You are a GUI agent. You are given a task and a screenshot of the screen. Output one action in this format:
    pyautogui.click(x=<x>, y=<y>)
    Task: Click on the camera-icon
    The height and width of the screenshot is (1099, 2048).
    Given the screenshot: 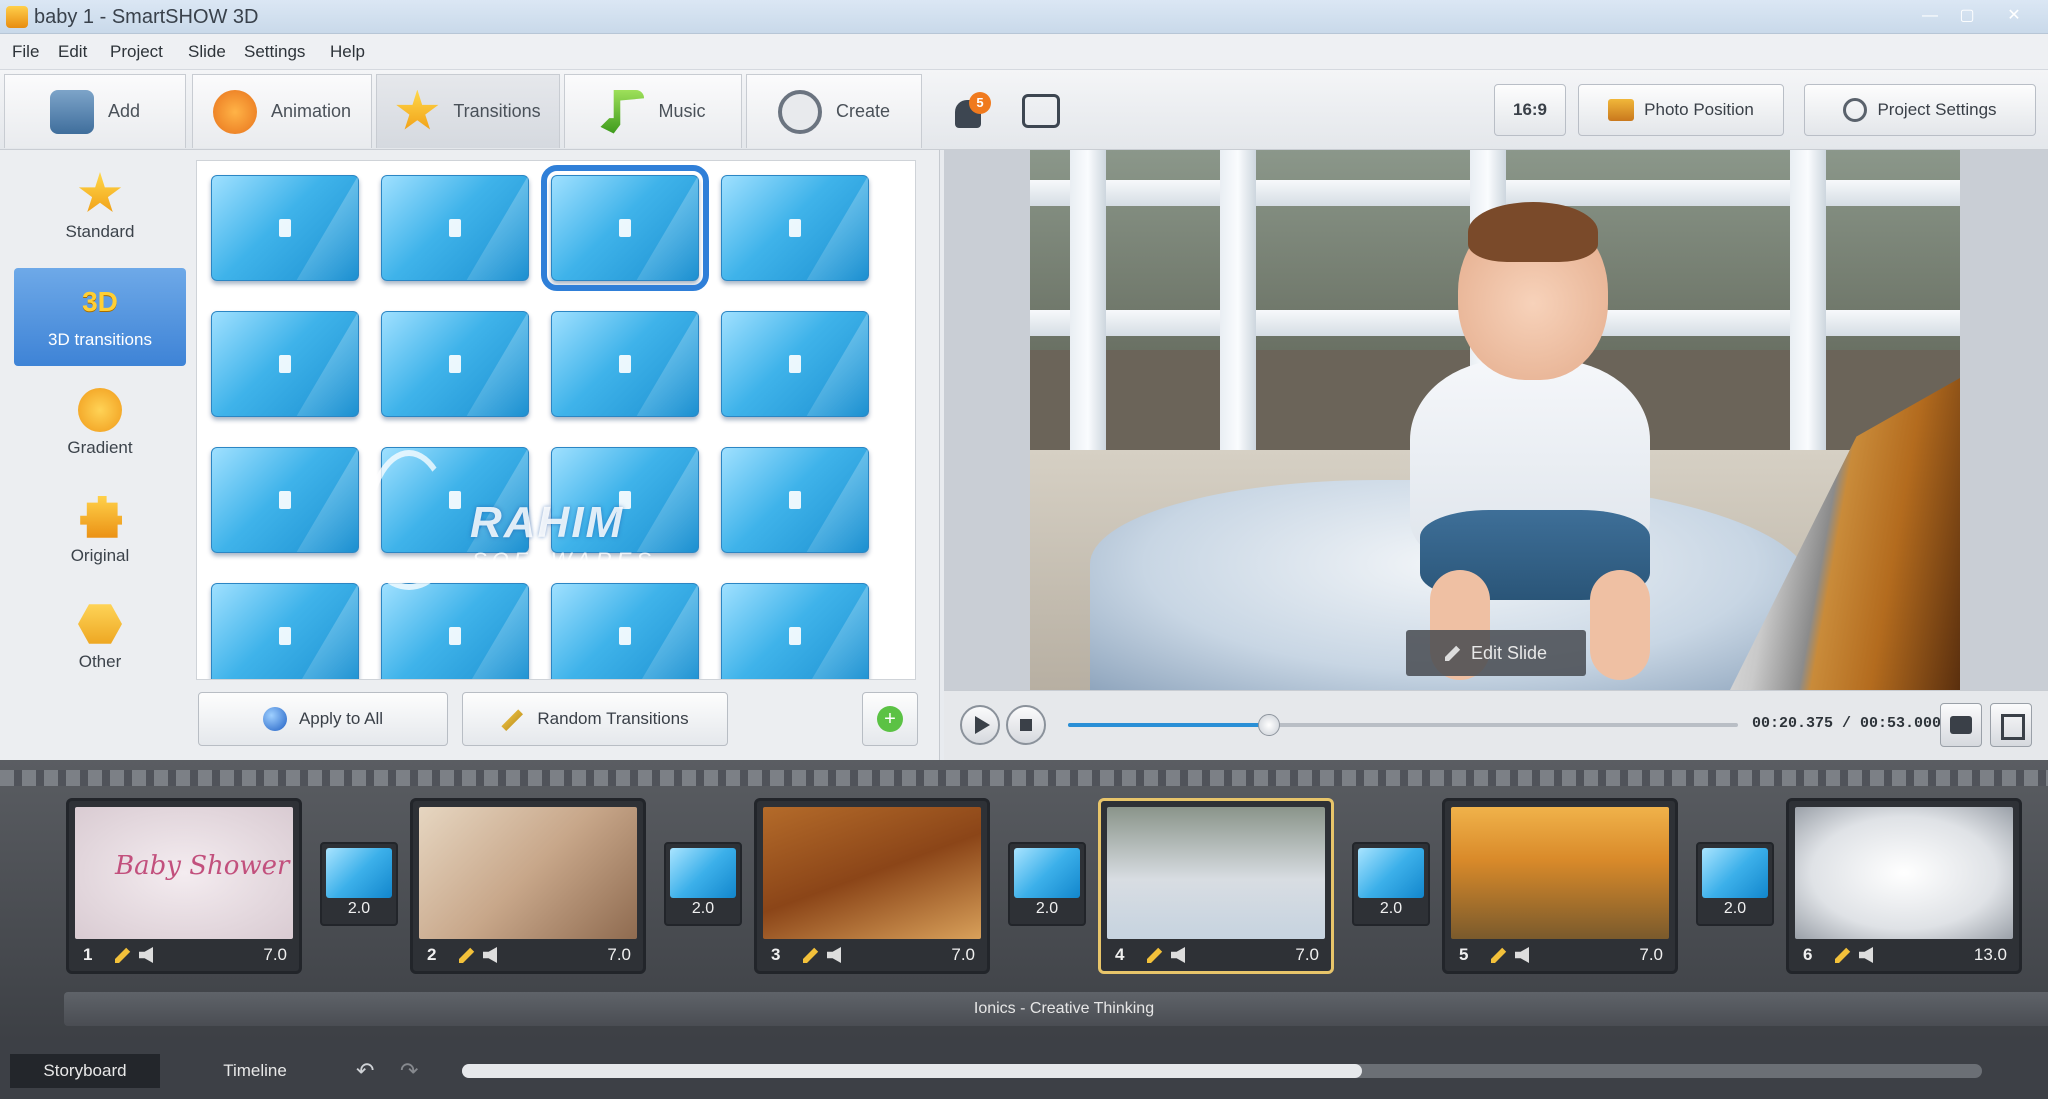 What is the action you would take?
    pyautogui.click(x=1961, y=725)
    